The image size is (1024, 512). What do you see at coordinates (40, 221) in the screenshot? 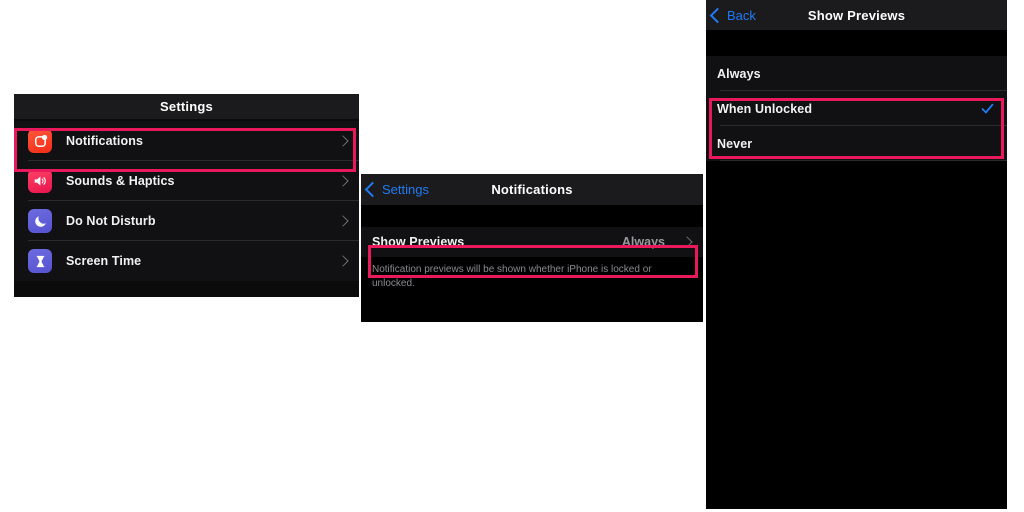
I see `do-not-disturb-icon` at bounding box center [40, 221].